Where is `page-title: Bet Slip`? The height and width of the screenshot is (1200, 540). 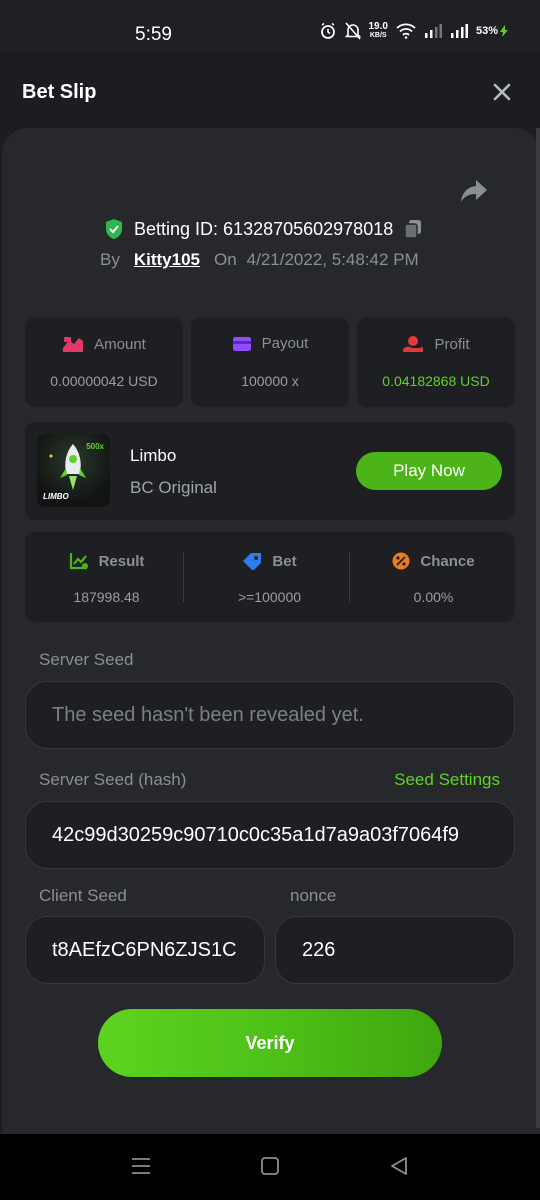 page-title: Bet Slip is located at coordinates (59, 92).